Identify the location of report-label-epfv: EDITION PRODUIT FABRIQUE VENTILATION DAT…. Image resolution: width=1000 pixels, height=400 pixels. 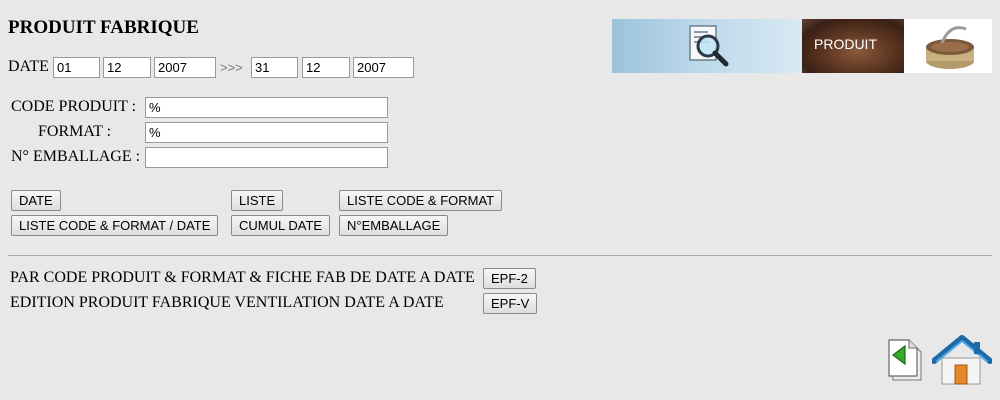
(227, 302).